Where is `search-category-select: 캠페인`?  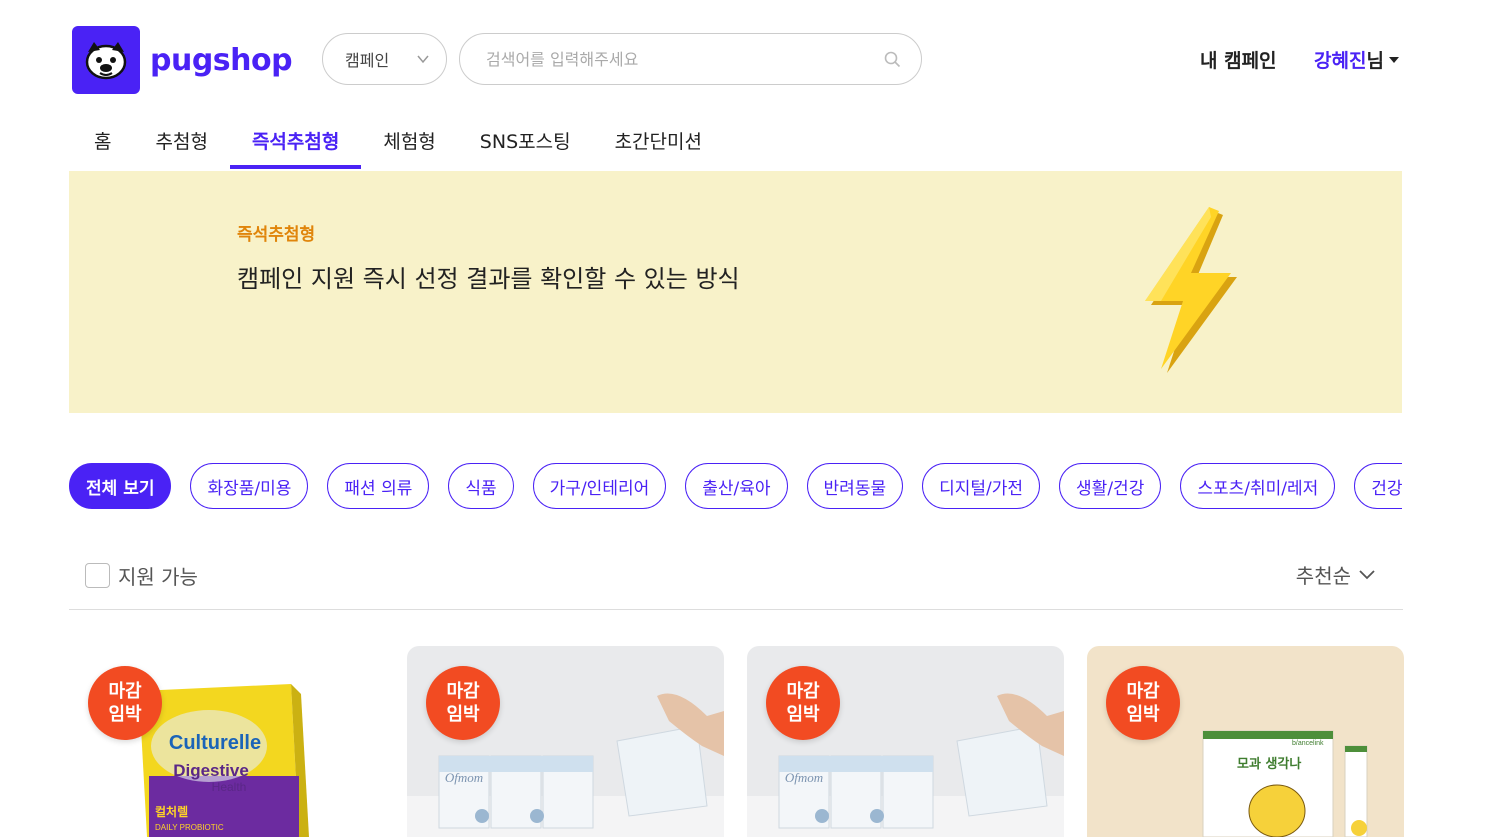 search-category-select: 캠페인 is located at coordinates (384, 59).